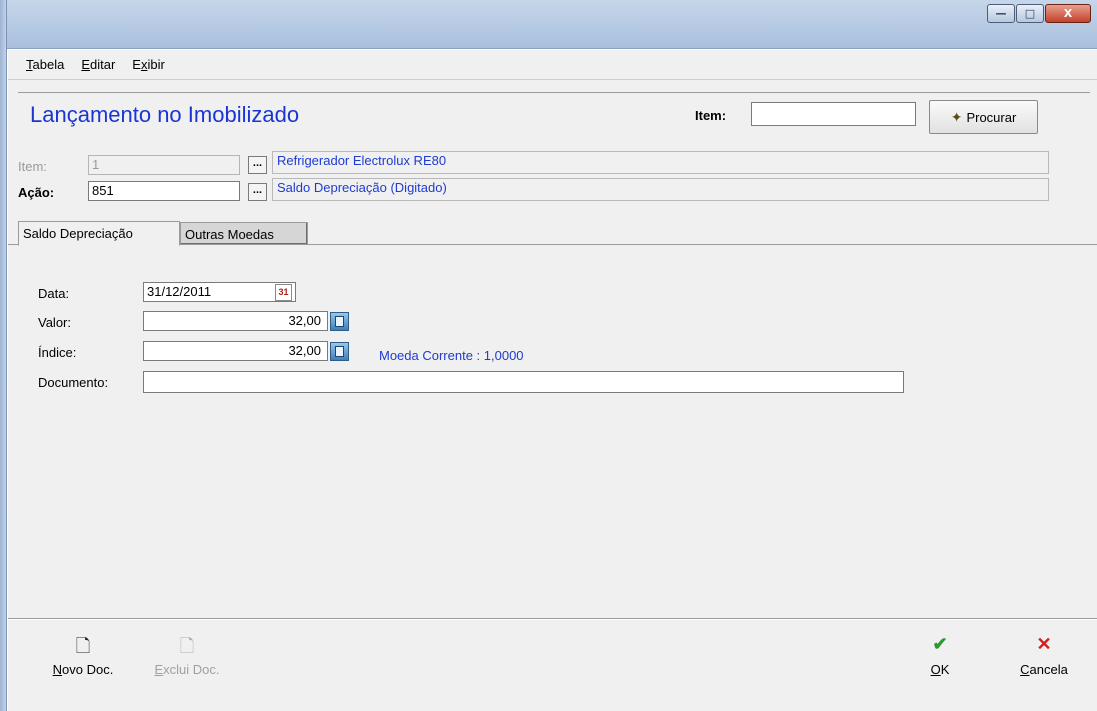 The image size is (1097, 711). Describe the element at coordinates (165, 114) in the screenshot. I see `page-title: Lançamento no Imobilizado` at that location.